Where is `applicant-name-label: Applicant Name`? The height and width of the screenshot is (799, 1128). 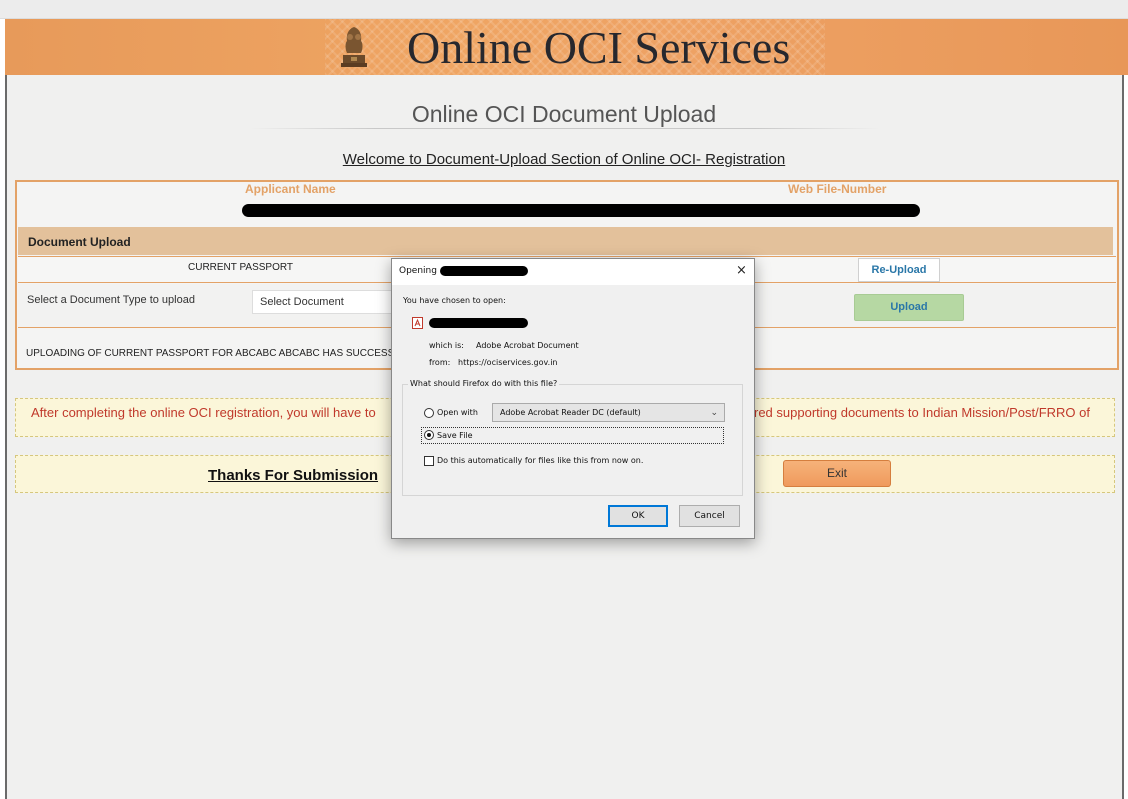 applicant-name-label: Applicant Name is located at coordinates (290, 189).